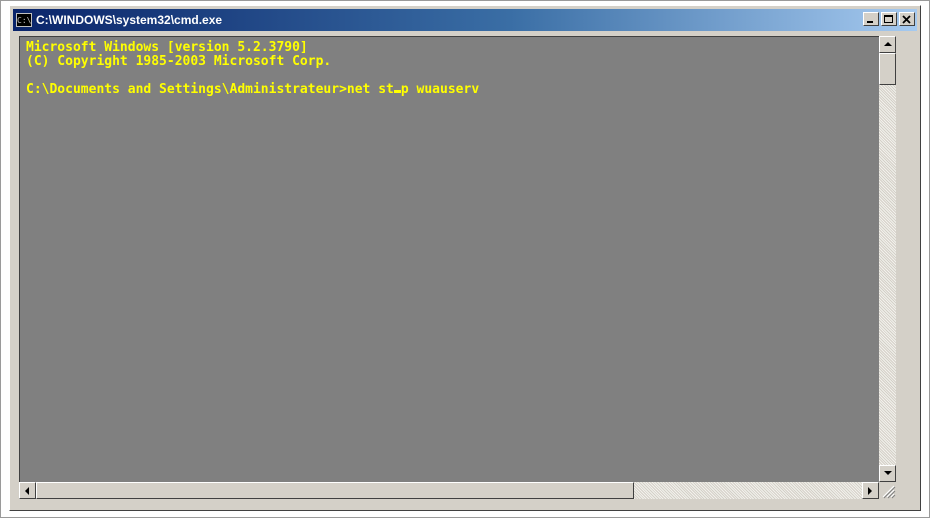  I want to click on console-line-version: Microsoft Windows [version 5.2.3790], so click(167, 47).